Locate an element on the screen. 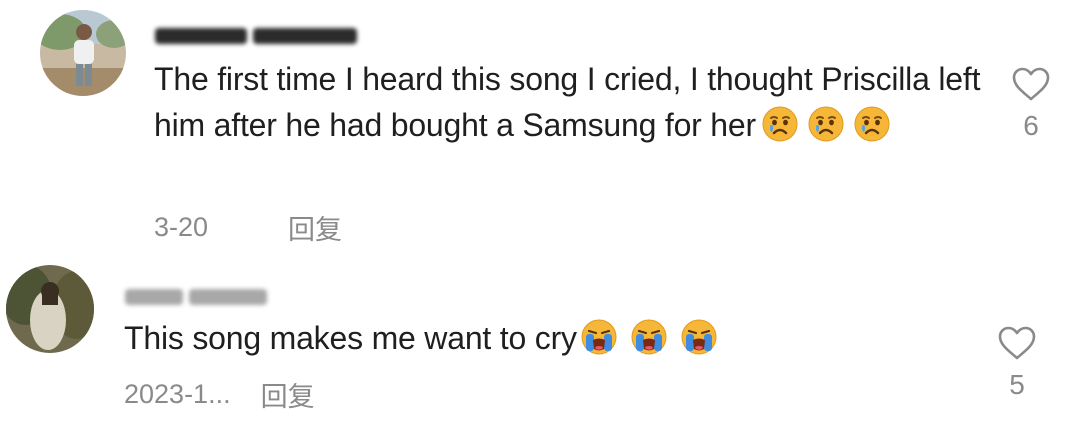 This screenshot has height=445, width=1080. comment-body: This song makes me want to cry is located at coordinates (350, 338).